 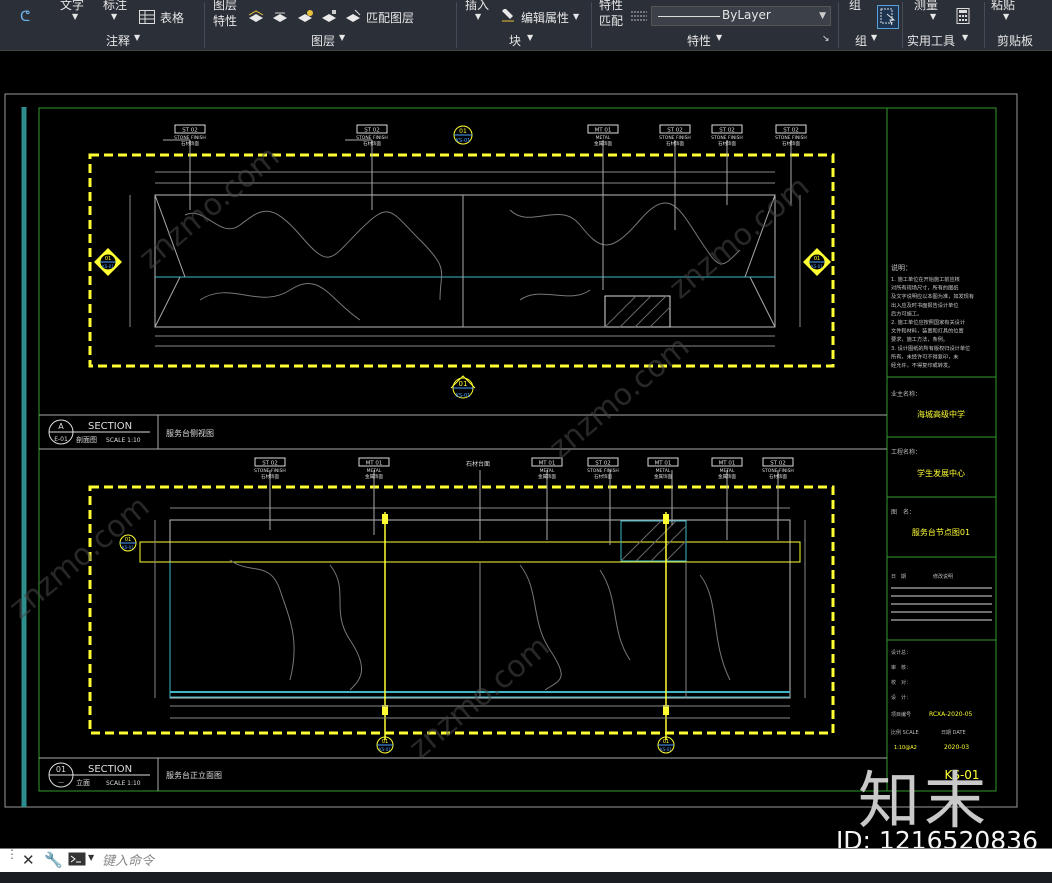 I want to click on command-prompt-icon, so click(x=77, y=861).